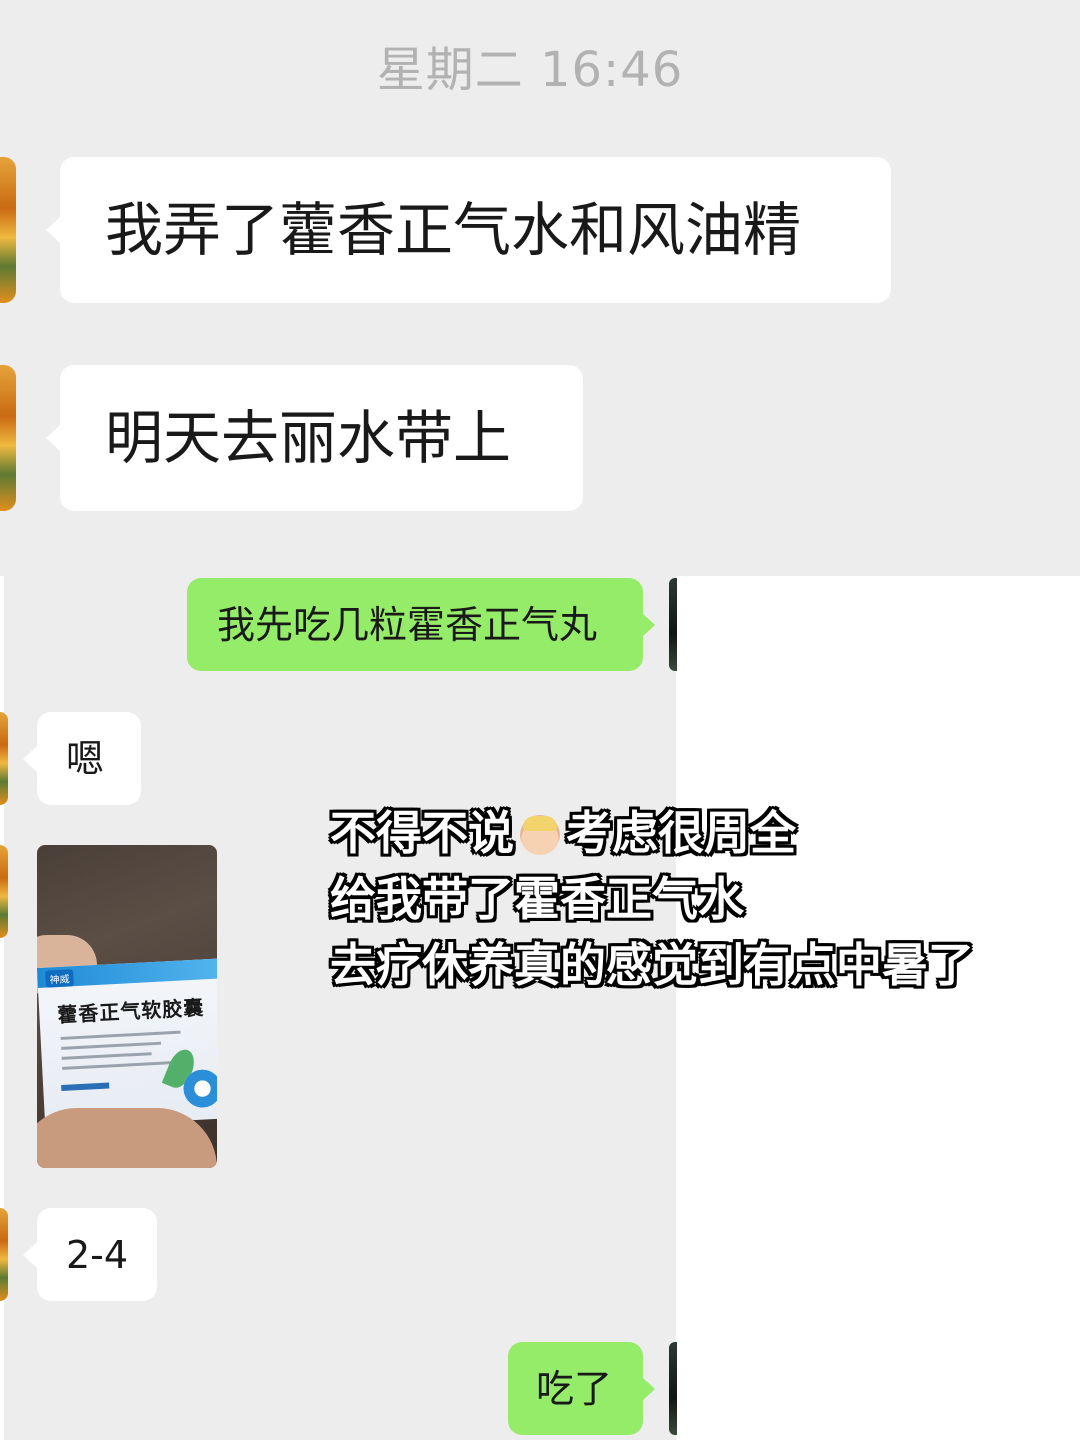 The height and width of the screenshot is (1440, 1080). Describe the element at coordinates (540, 835) in the screenshot. I see `blond-person-emoji-icon` at that location.